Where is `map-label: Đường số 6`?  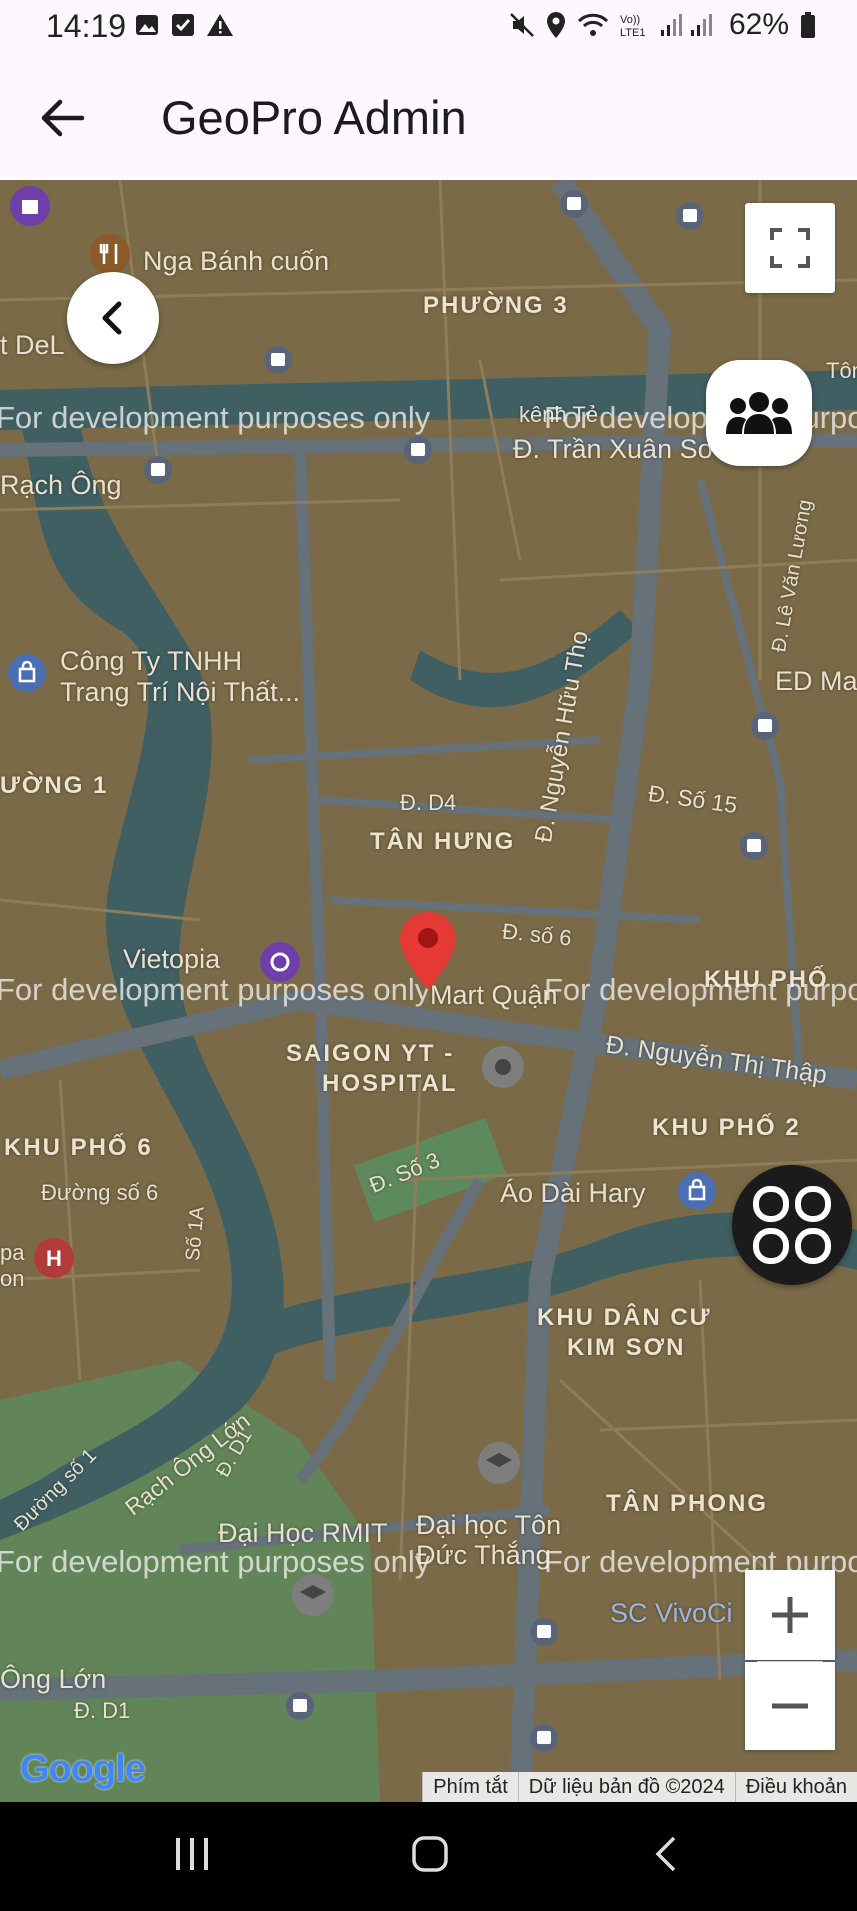 map-label: Đường số 6 is located at coordinates (100, 1192).